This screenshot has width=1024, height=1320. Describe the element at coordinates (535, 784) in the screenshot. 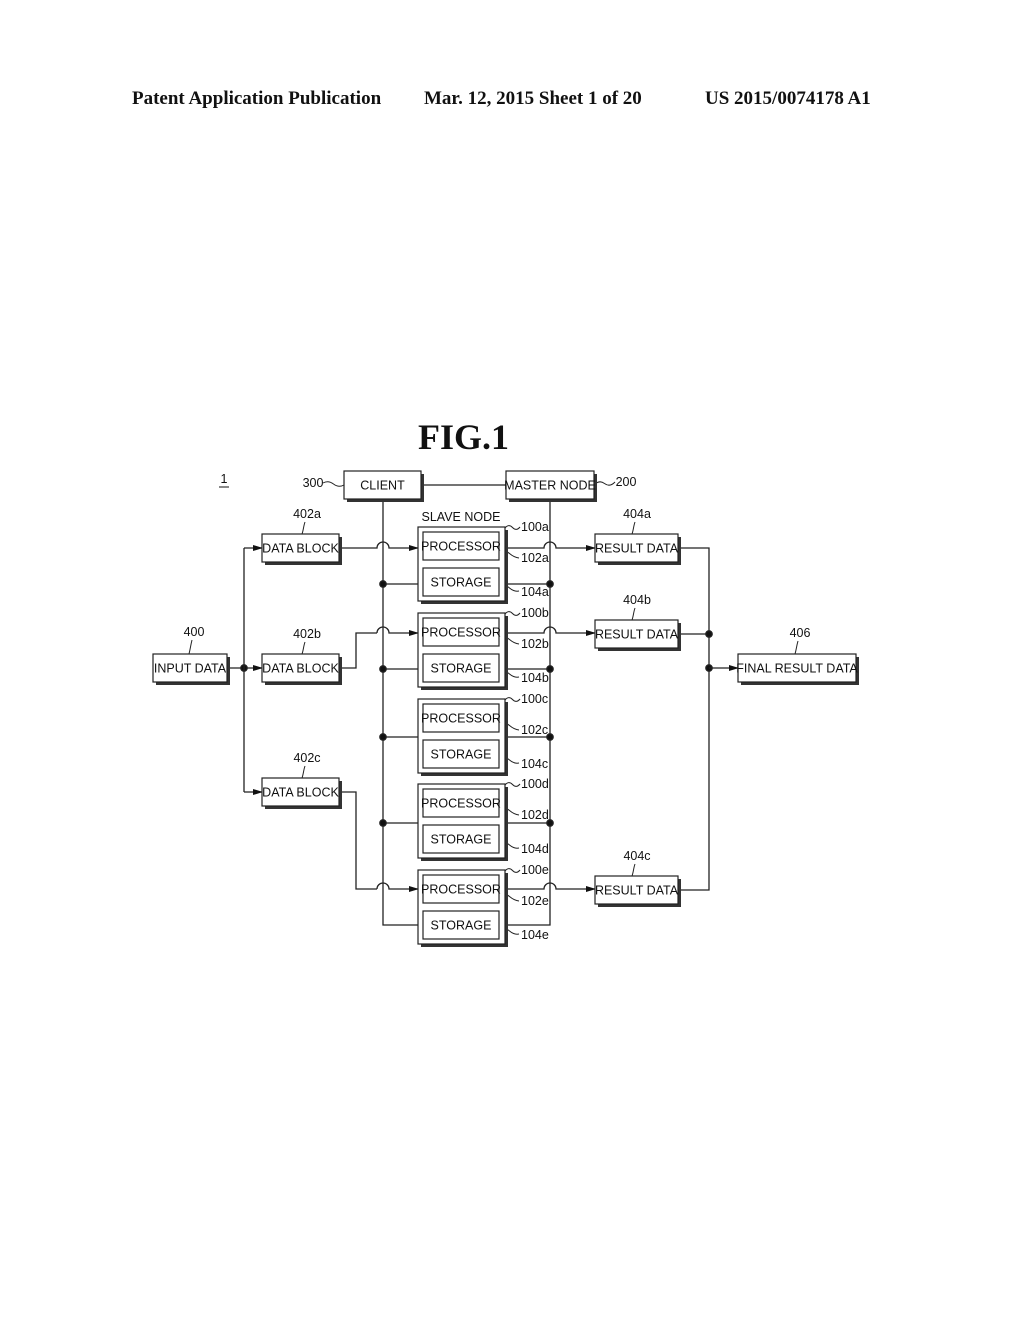

I see `slave-node-ref: 100d` at that location.